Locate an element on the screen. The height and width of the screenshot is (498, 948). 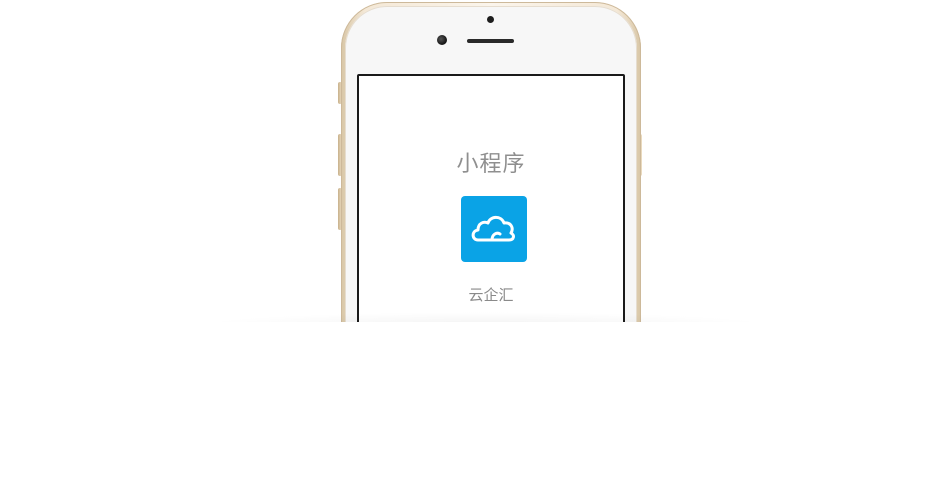
app-name-label: 云企汇 is located at coordinates (491, 295).